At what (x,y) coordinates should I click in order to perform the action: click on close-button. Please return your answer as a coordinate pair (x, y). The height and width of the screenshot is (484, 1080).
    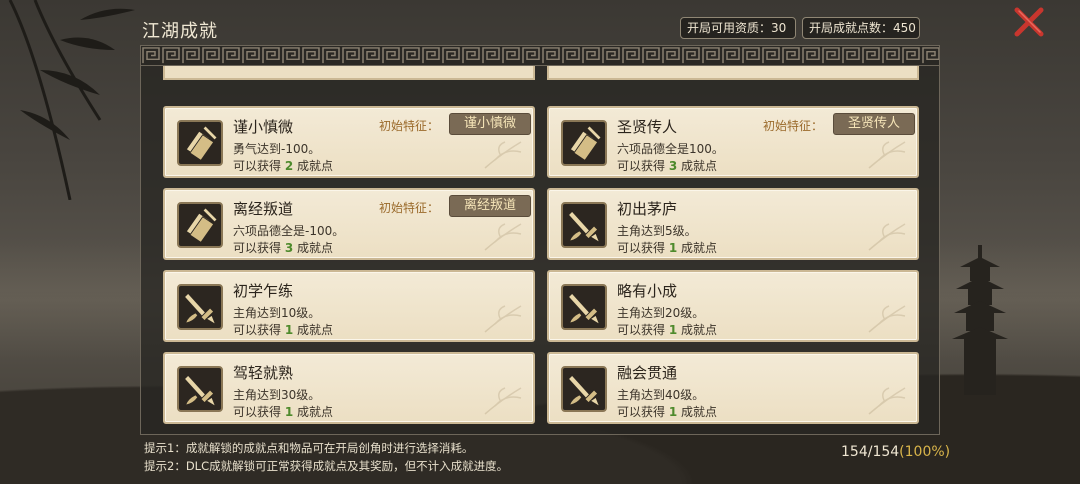
    Looking at the image, I should click on (1029, 22).